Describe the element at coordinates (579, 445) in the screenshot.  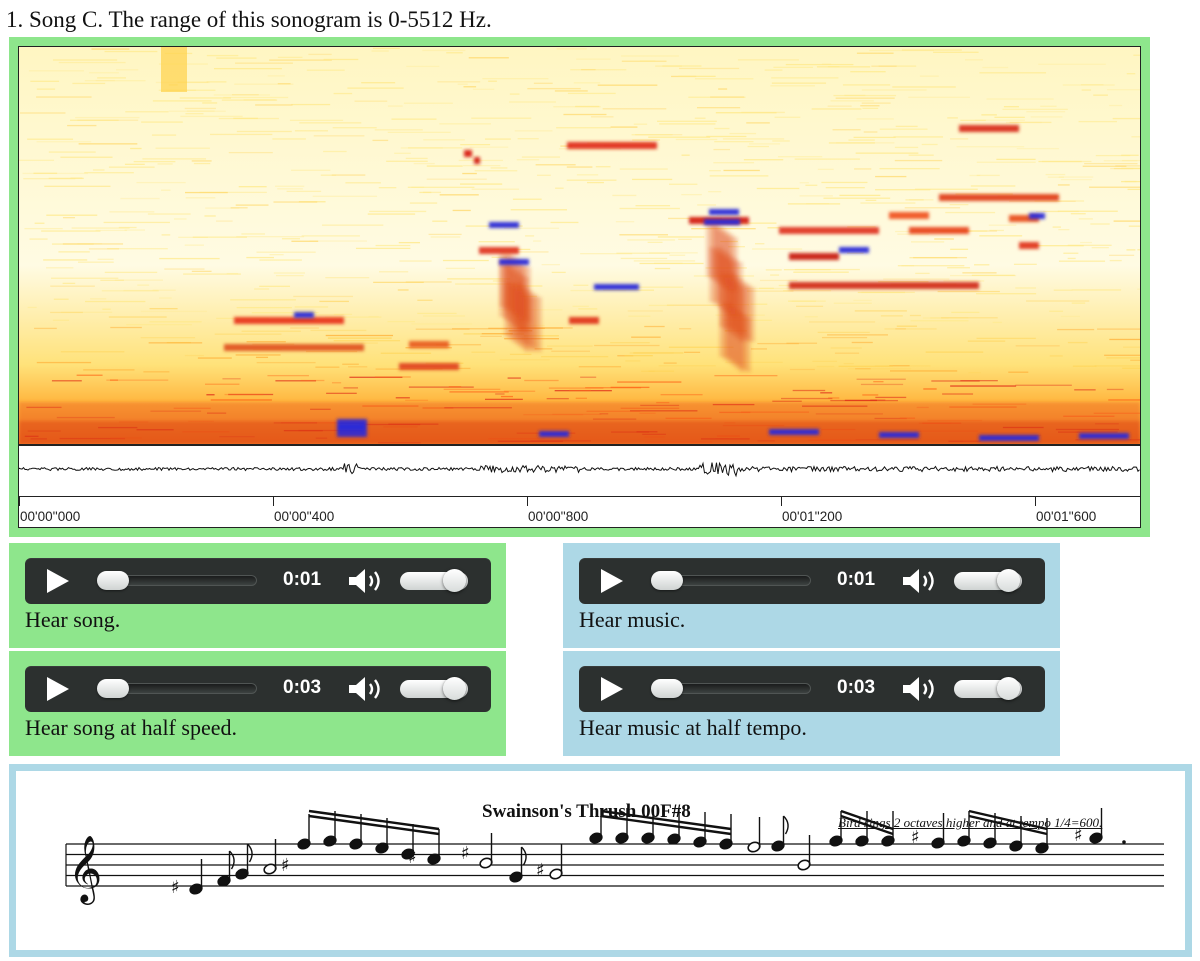
I see `sonogram-separator` at that location.